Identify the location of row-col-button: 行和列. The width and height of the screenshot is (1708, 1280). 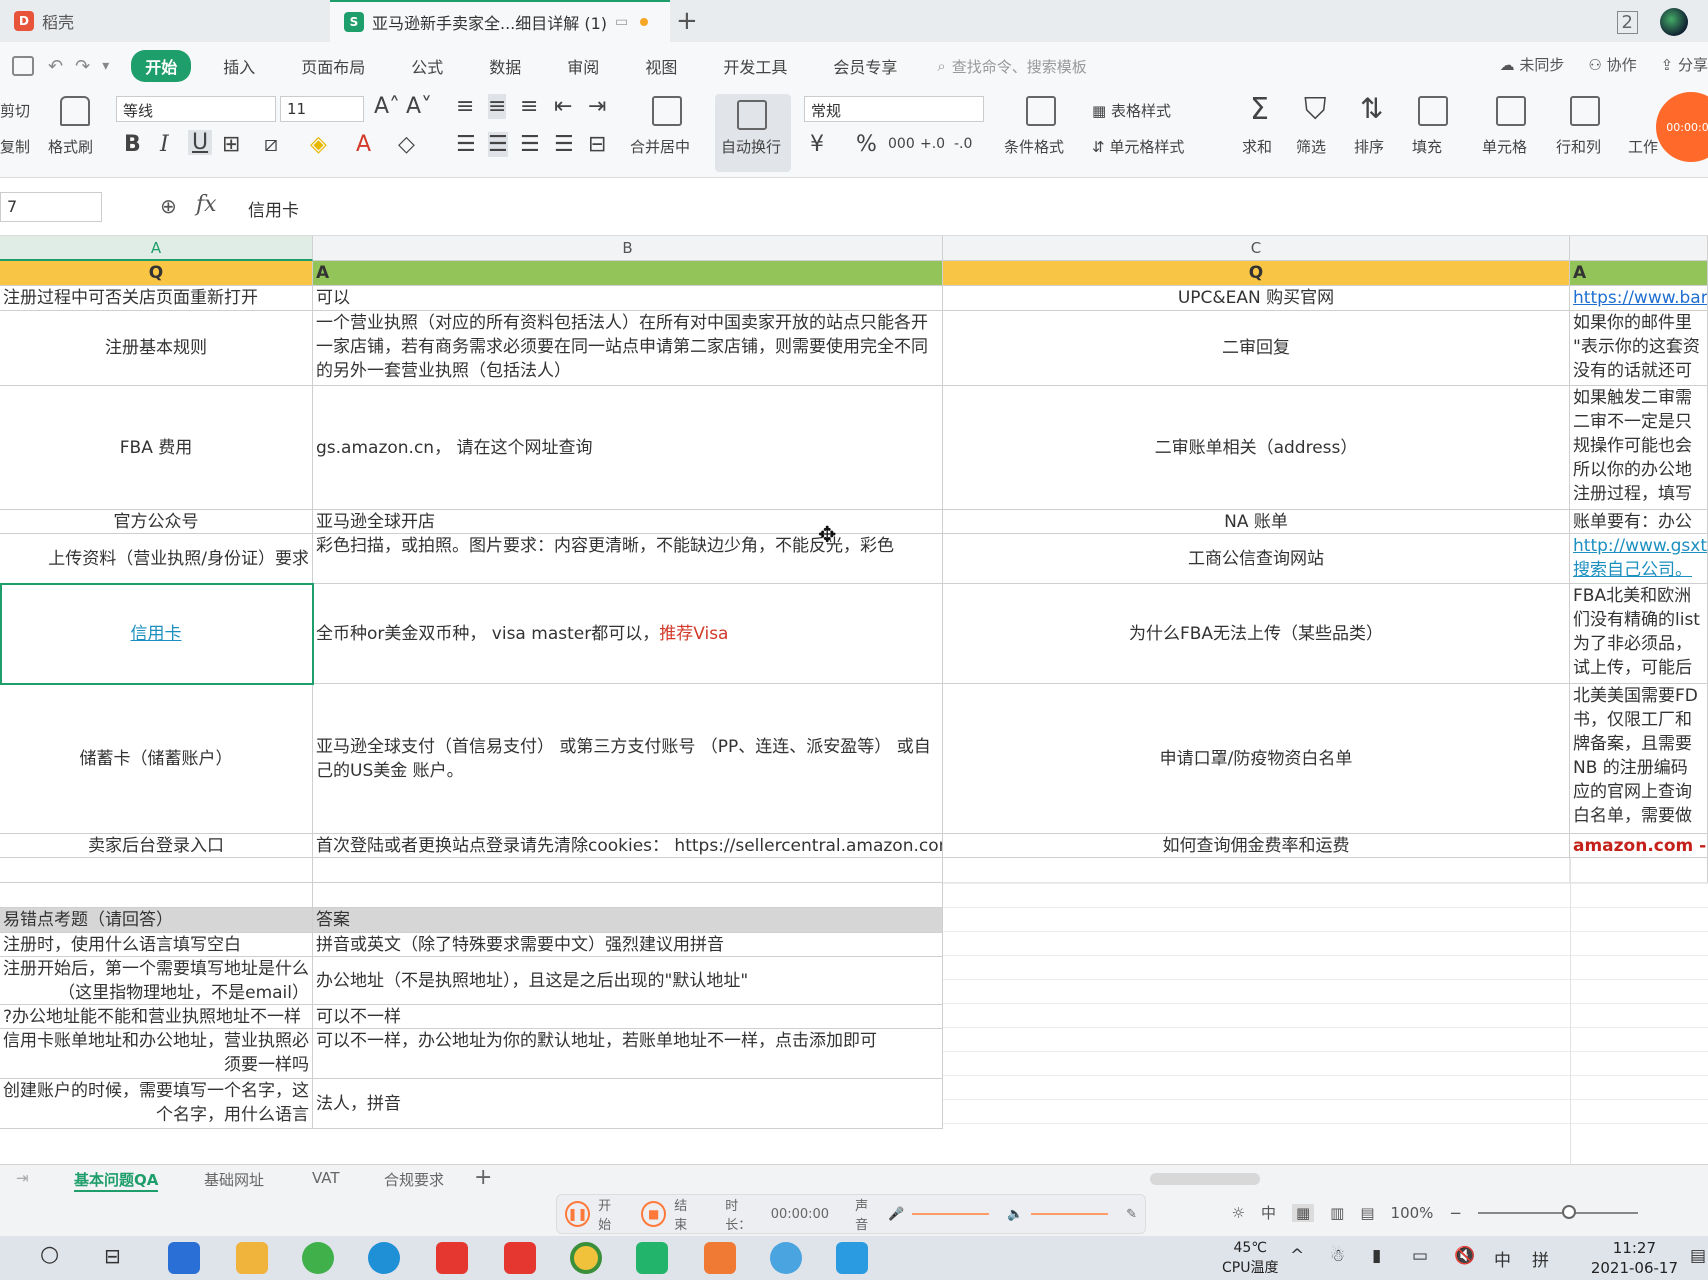
(1578, 146).